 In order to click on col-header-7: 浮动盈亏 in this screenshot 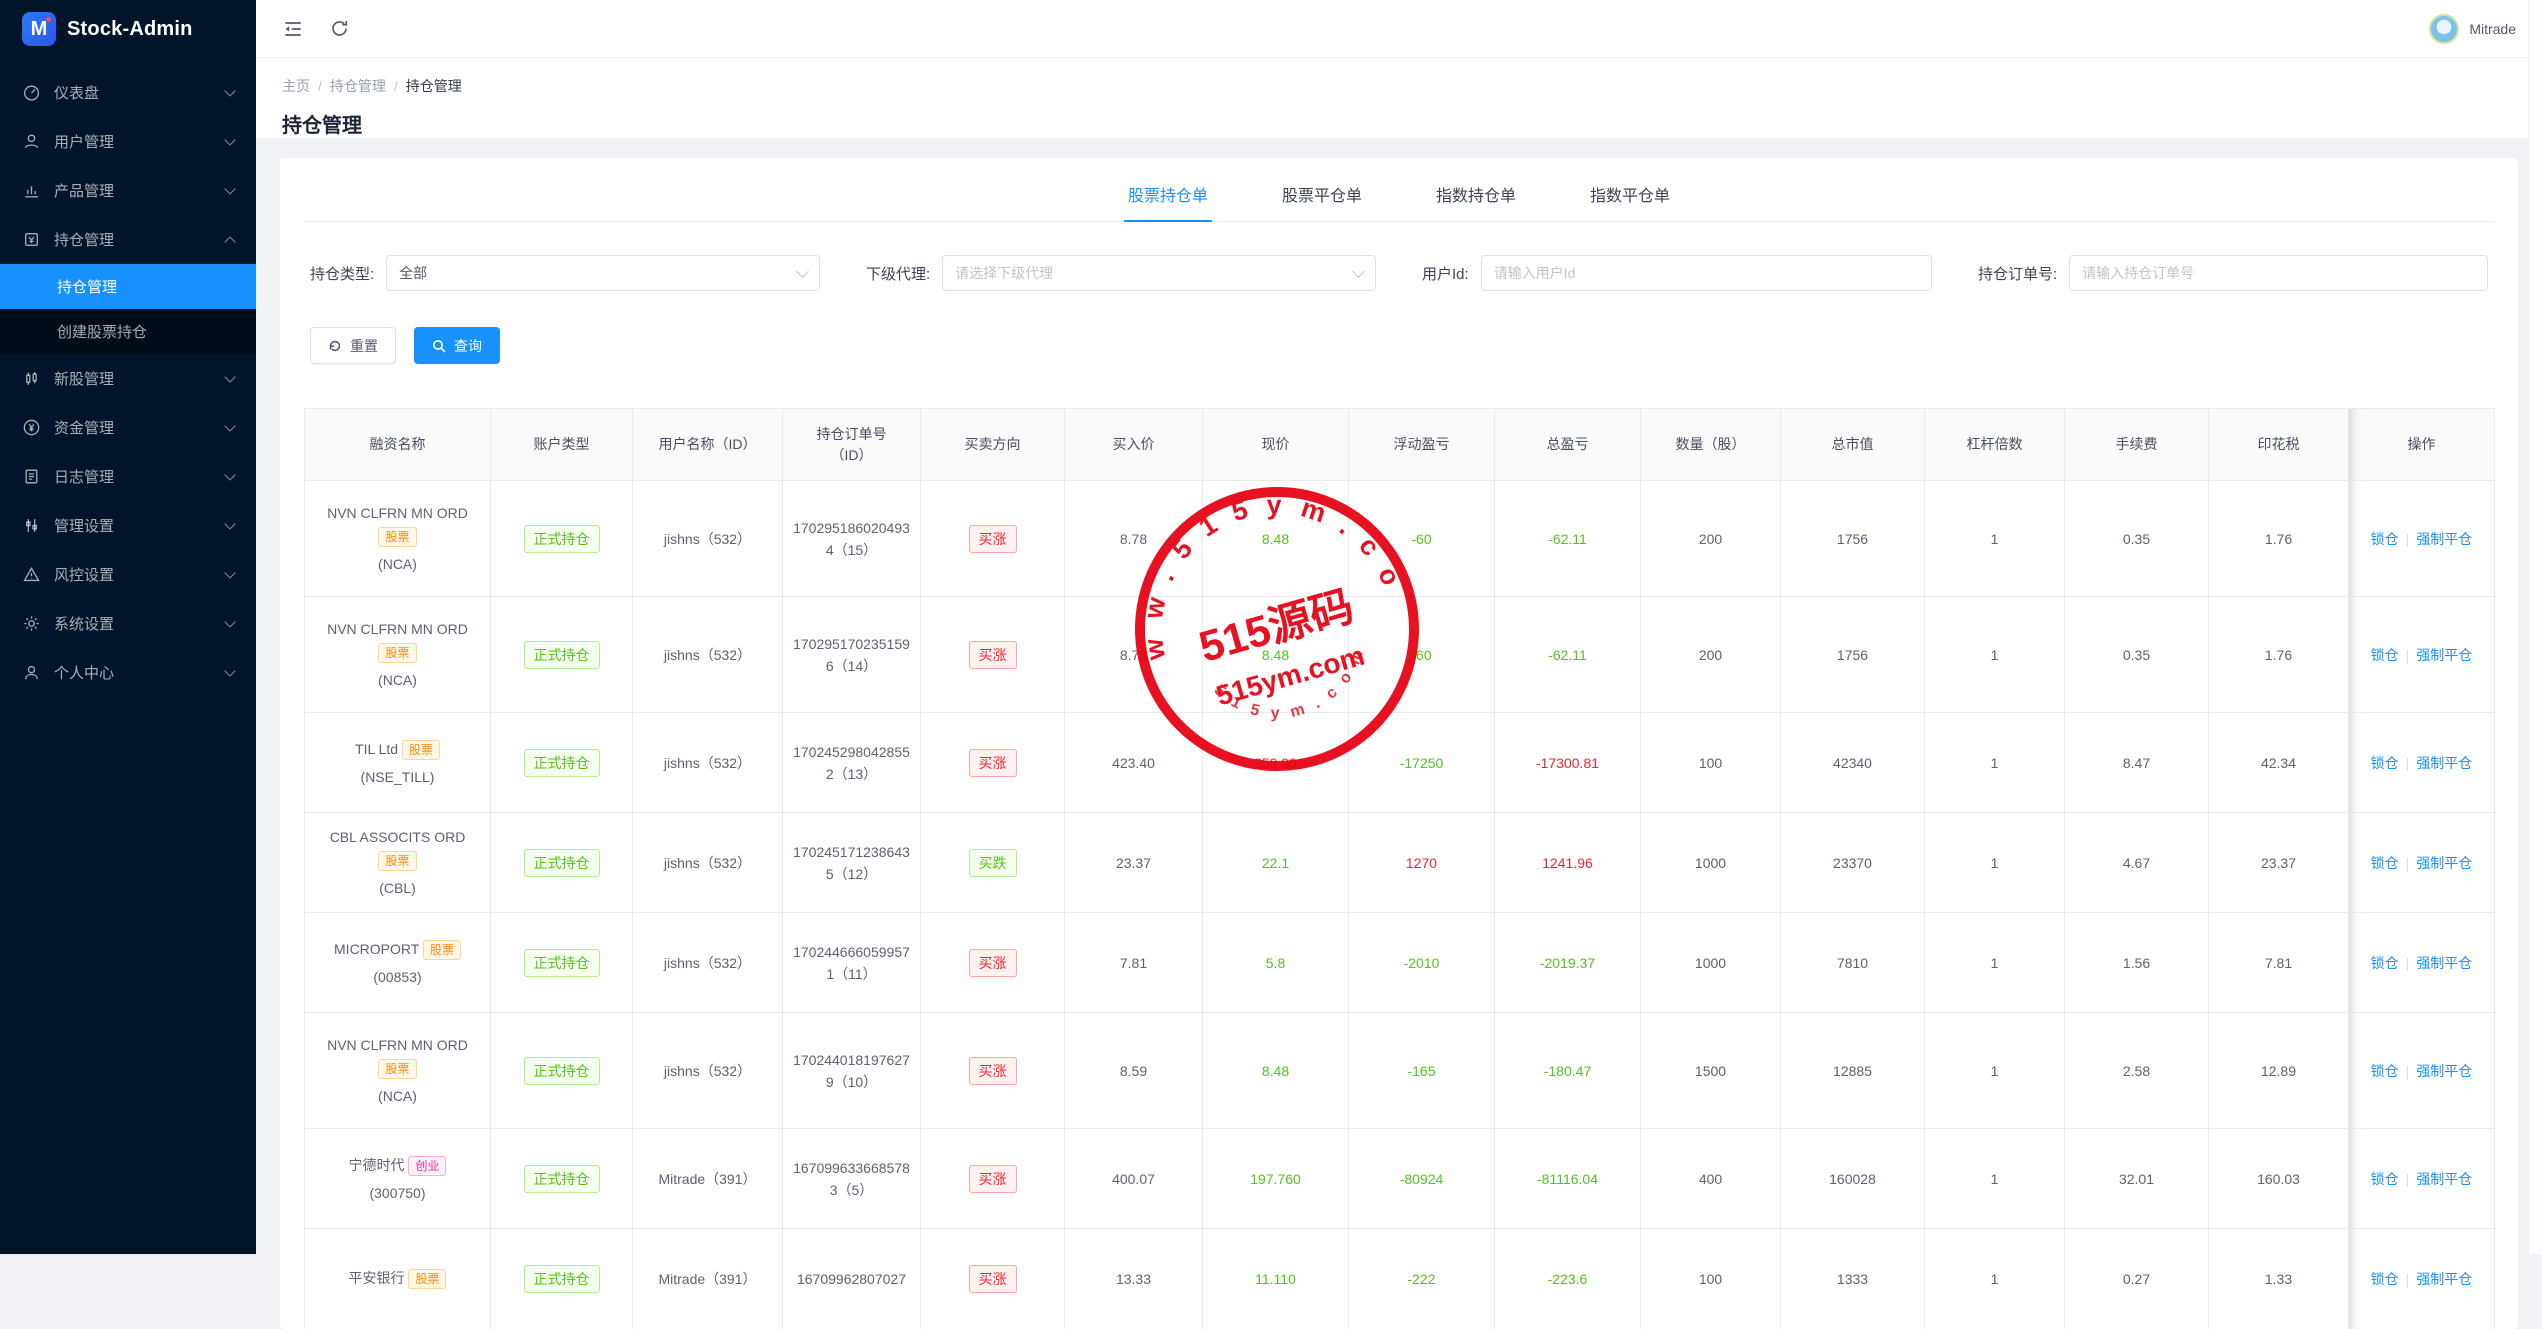, I will do `click(1421, 444)`.